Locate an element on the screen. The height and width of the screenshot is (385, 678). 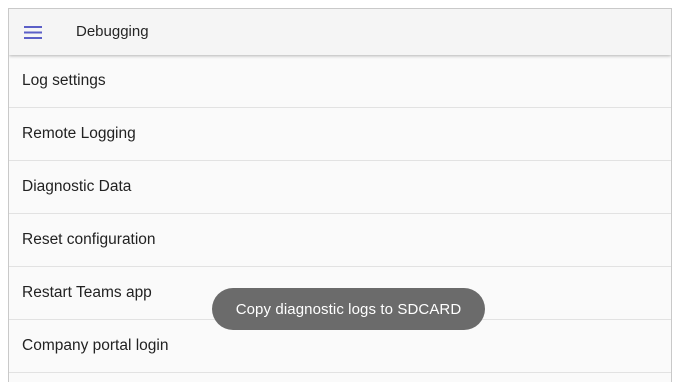
list-item-label: Restart Teams app is located at coordinates (87, 292).